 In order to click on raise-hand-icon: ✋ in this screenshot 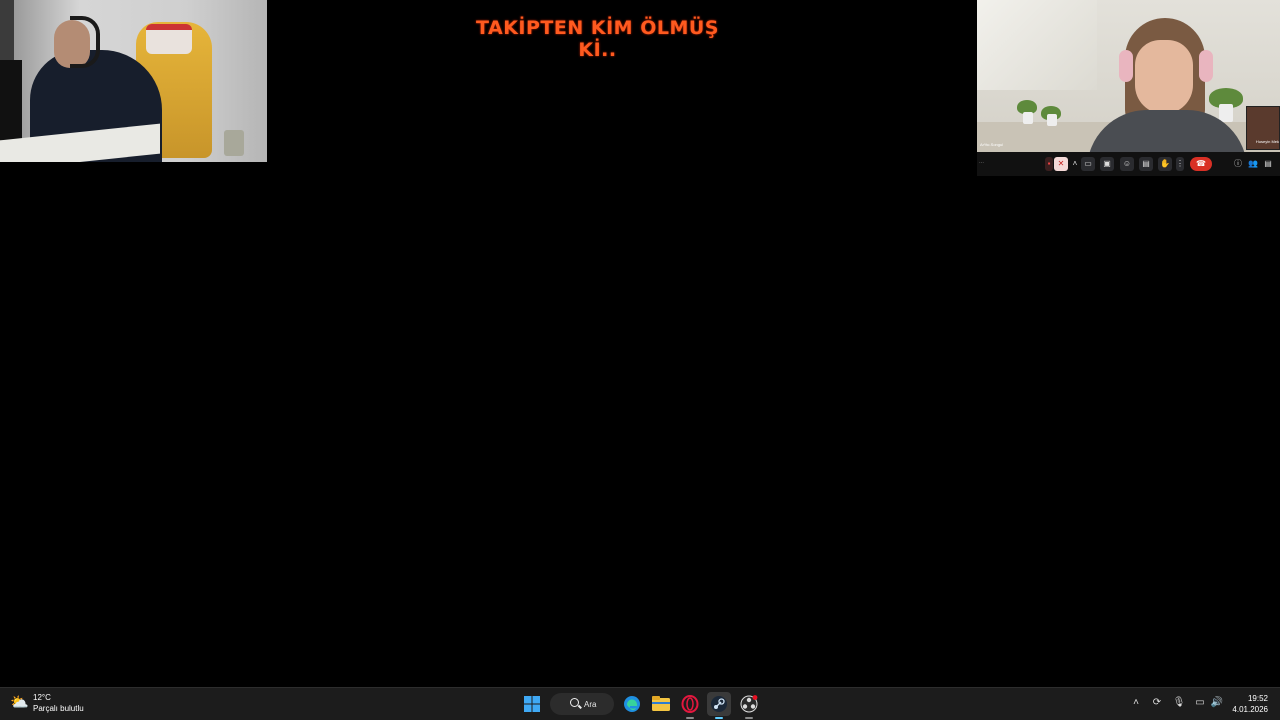, I will do `click(1165, 164)`.